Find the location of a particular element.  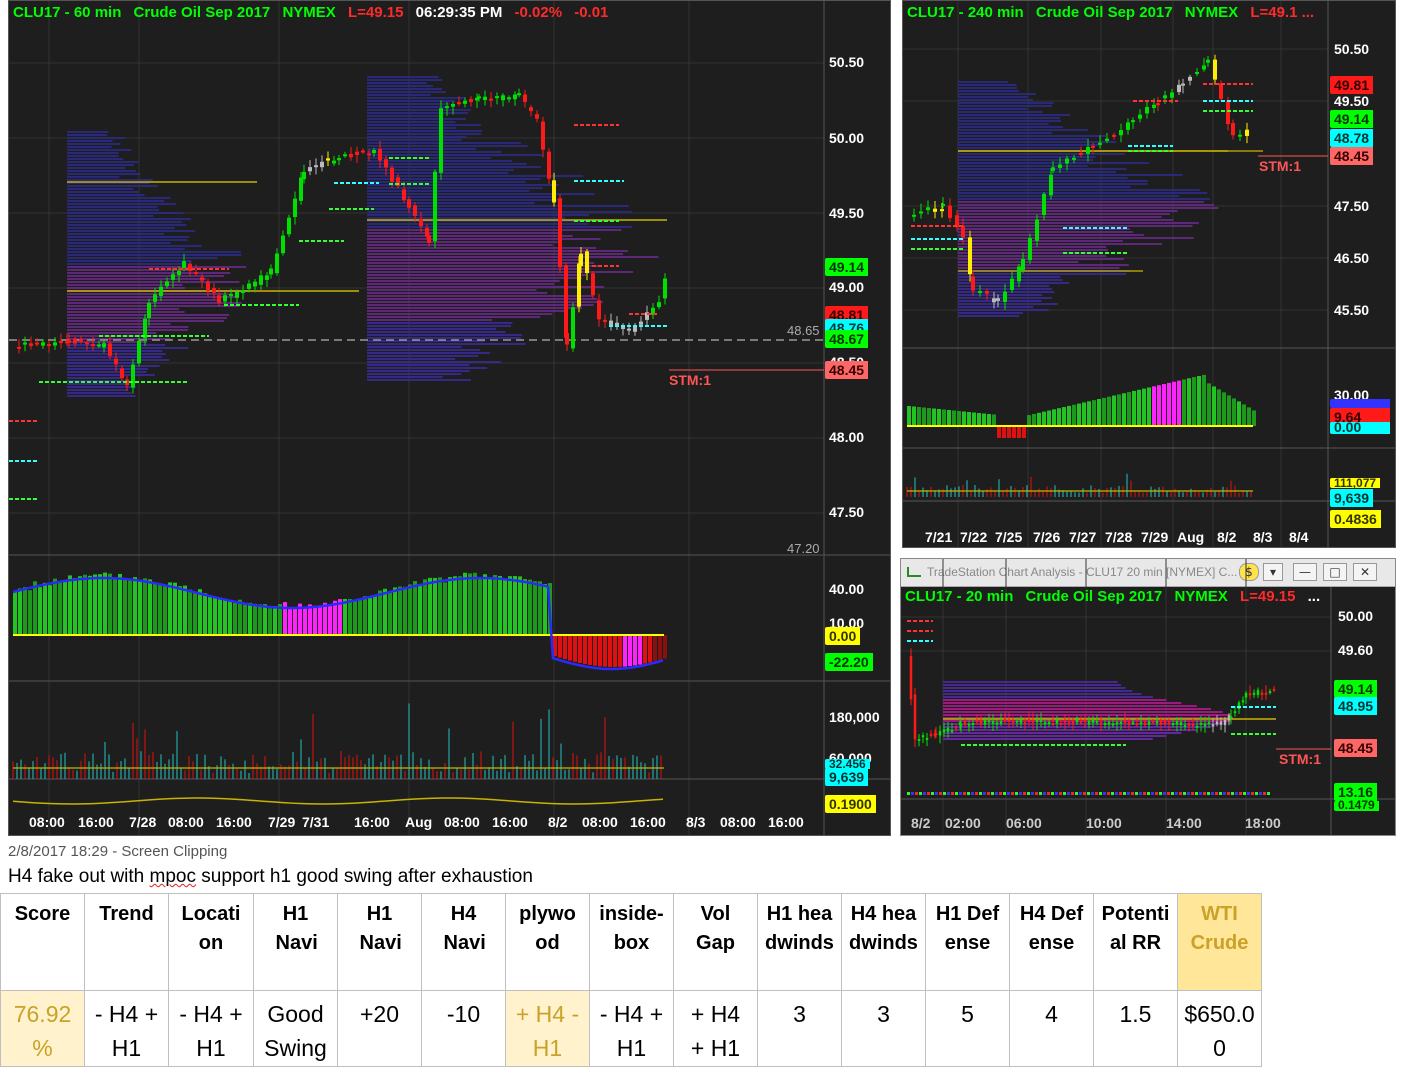

stm-marker: STM:1 is located at coordinates (690, 380).